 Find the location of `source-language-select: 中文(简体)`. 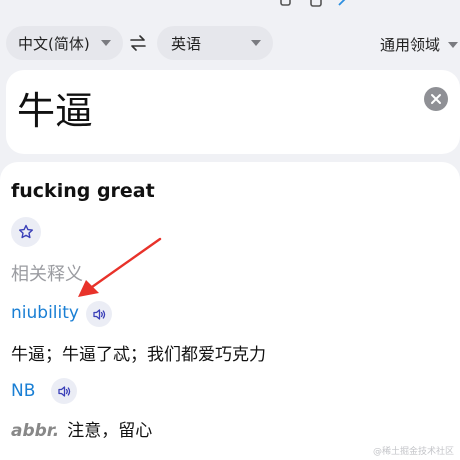

source-language-select: 中文(简体) is located at coordinates (64, 43).